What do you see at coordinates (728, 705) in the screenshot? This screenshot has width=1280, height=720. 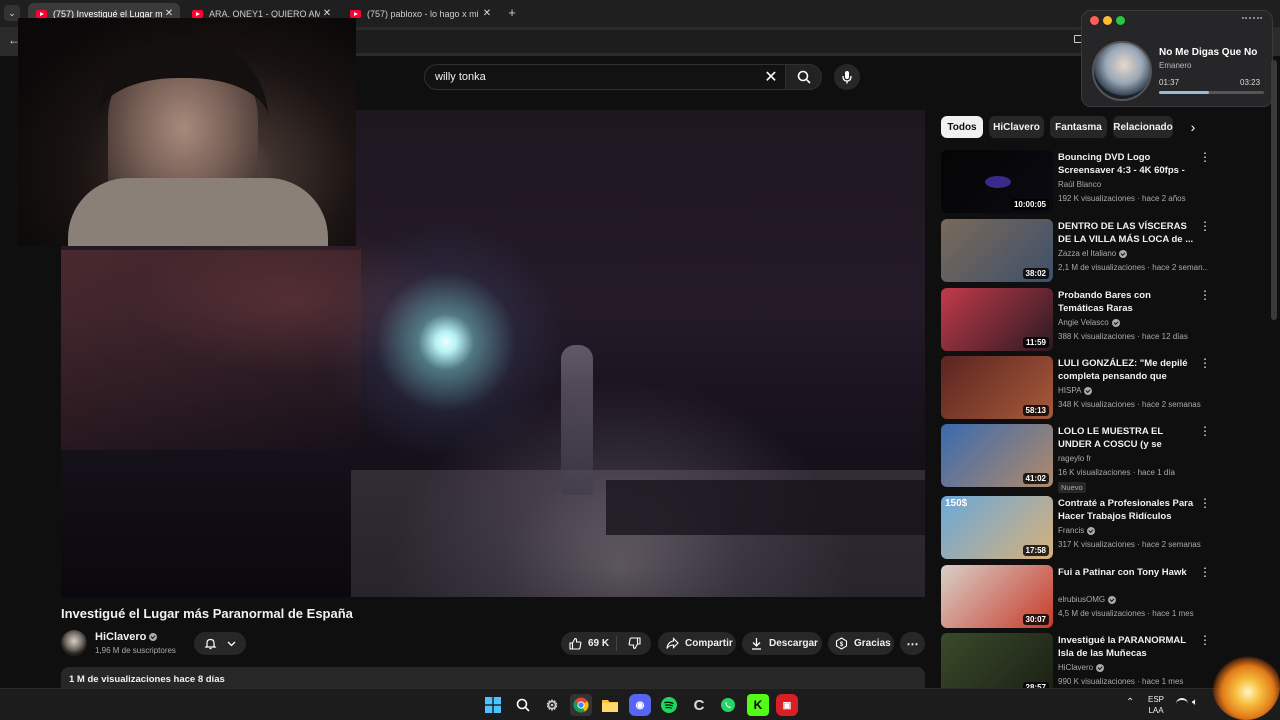 I see `whatsapp-icon` at bounding box center [728, 705].